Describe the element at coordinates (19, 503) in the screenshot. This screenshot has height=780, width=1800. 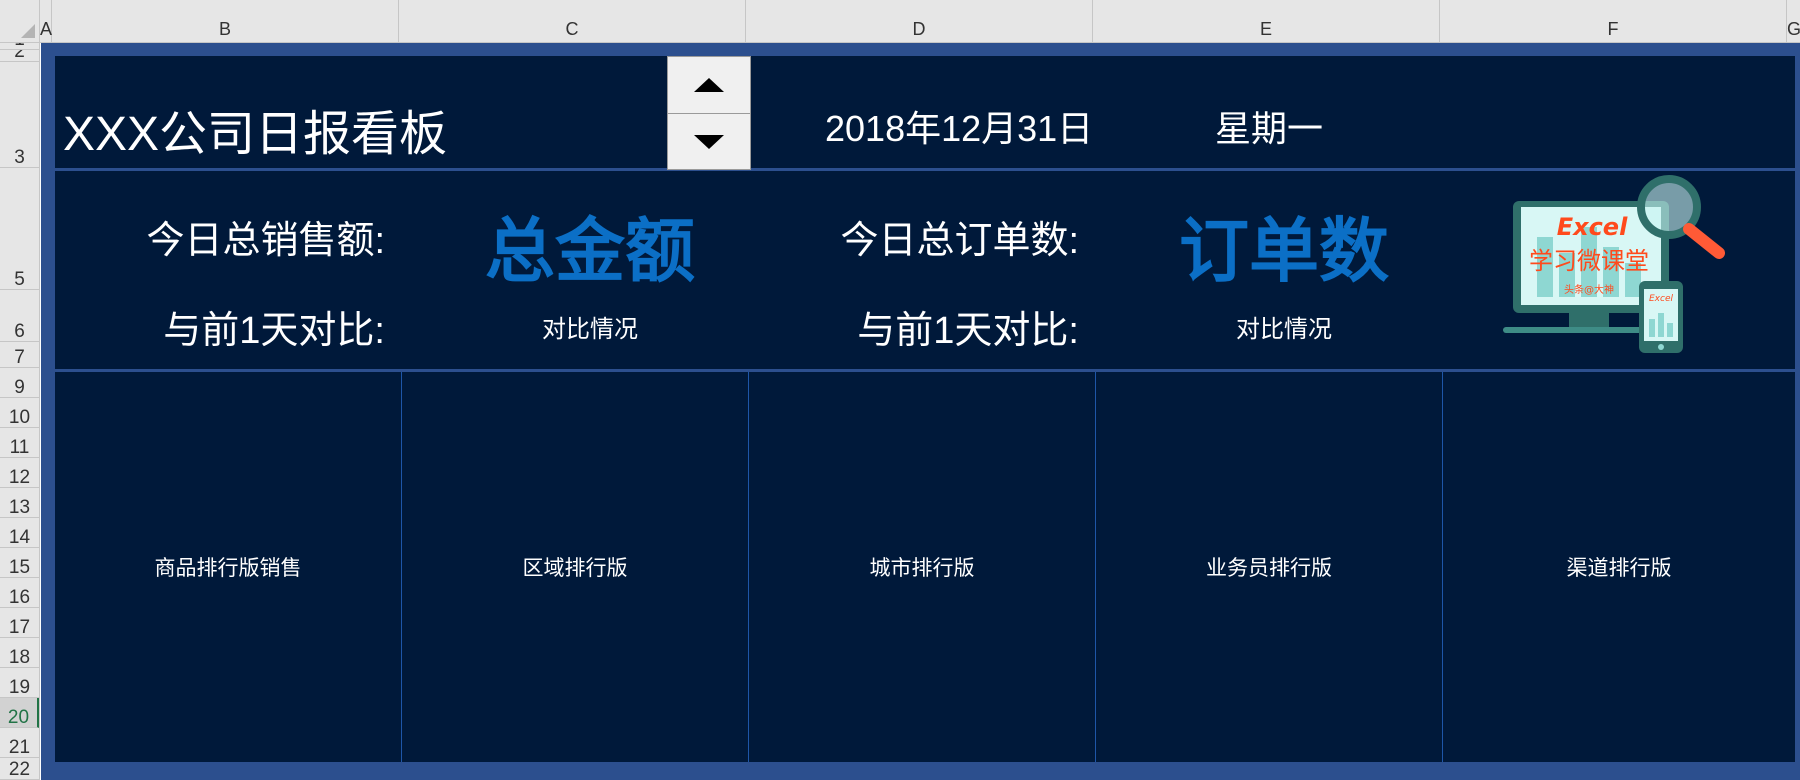
I see `row-header: 13` at that location.